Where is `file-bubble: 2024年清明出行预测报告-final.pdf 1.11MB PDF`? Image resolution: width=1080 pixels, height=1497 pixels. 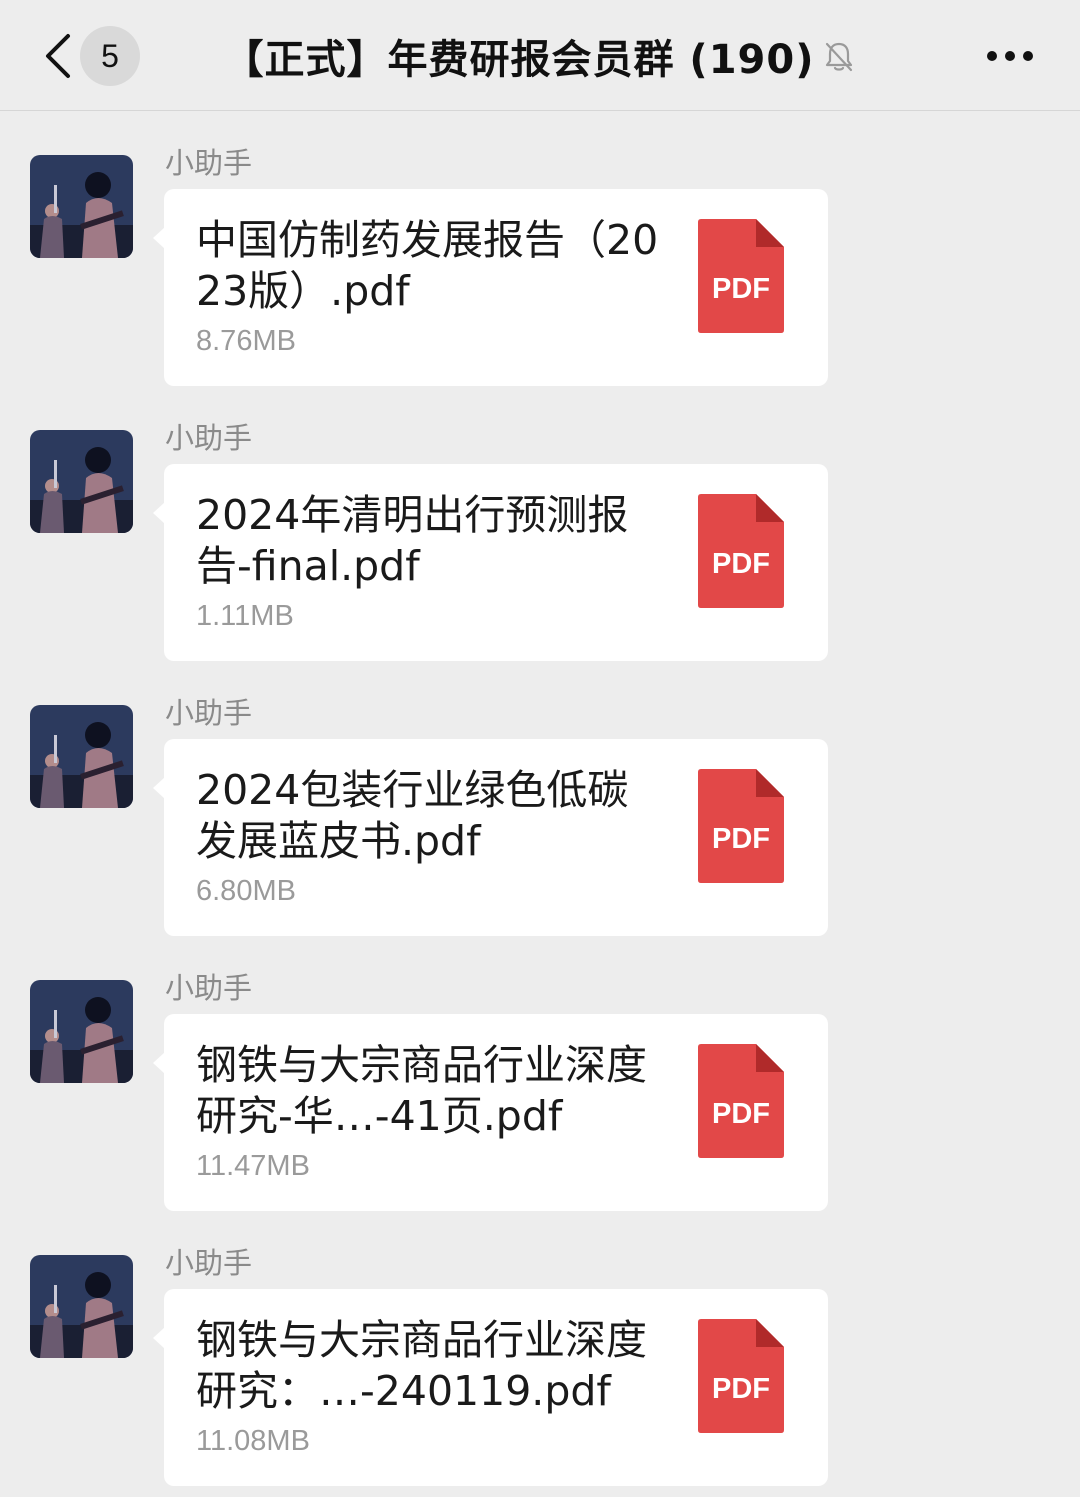
file-bubble: 2024年清明出行预测报告-final.pdf 1.11MB PDF is located at coordinates (490, 562).